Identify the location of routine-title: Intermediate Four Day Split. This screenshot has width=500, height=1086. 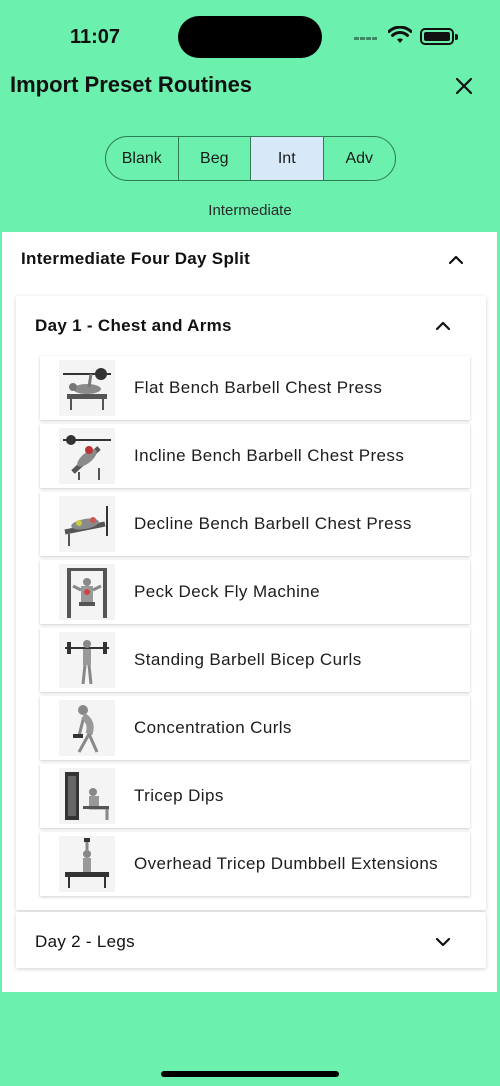
(136, 258).